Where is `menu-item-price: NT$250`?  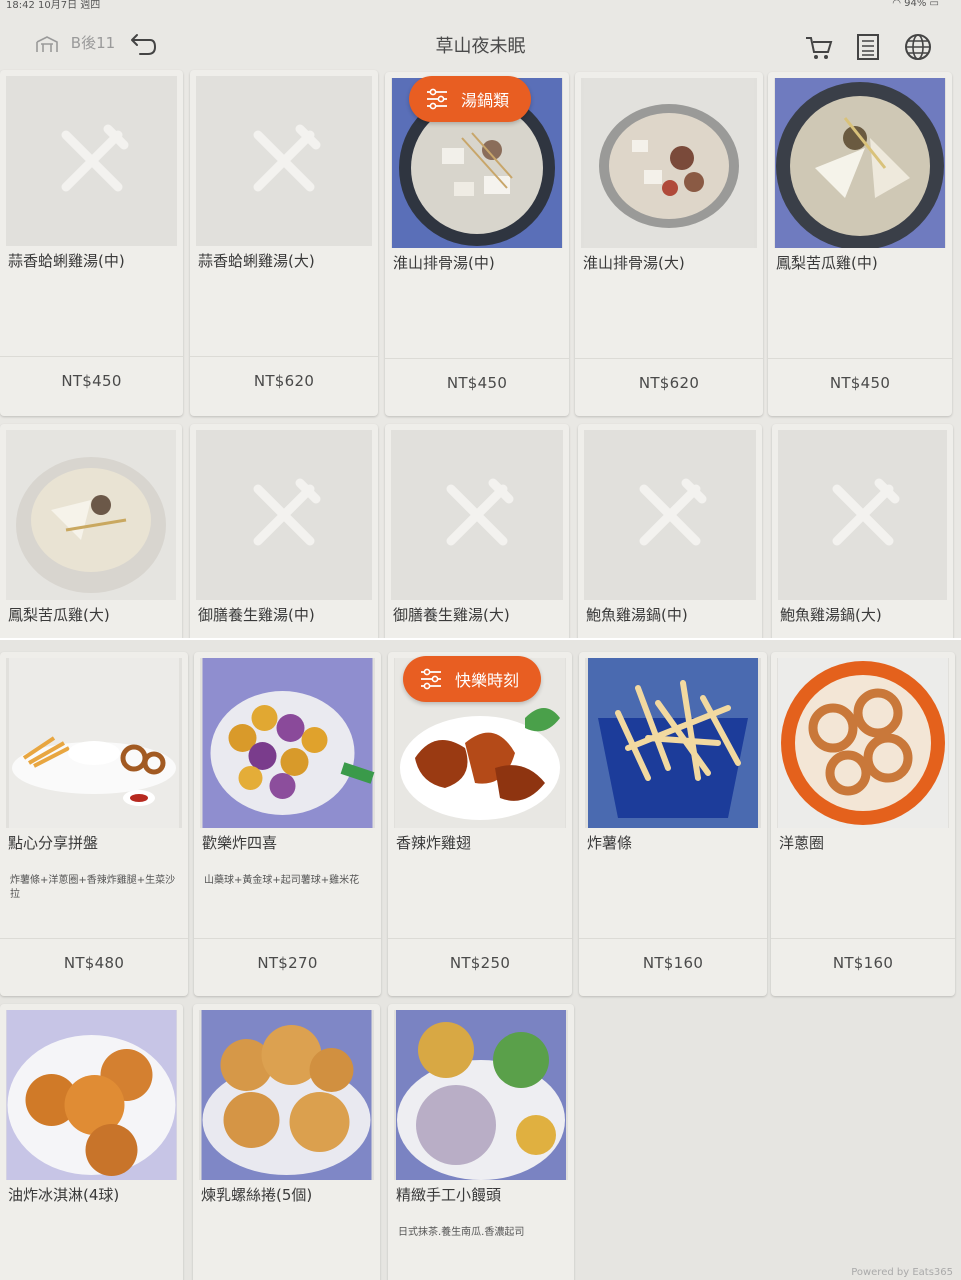
menu-item-price: NT$250 is located at coordinates (480, 963).